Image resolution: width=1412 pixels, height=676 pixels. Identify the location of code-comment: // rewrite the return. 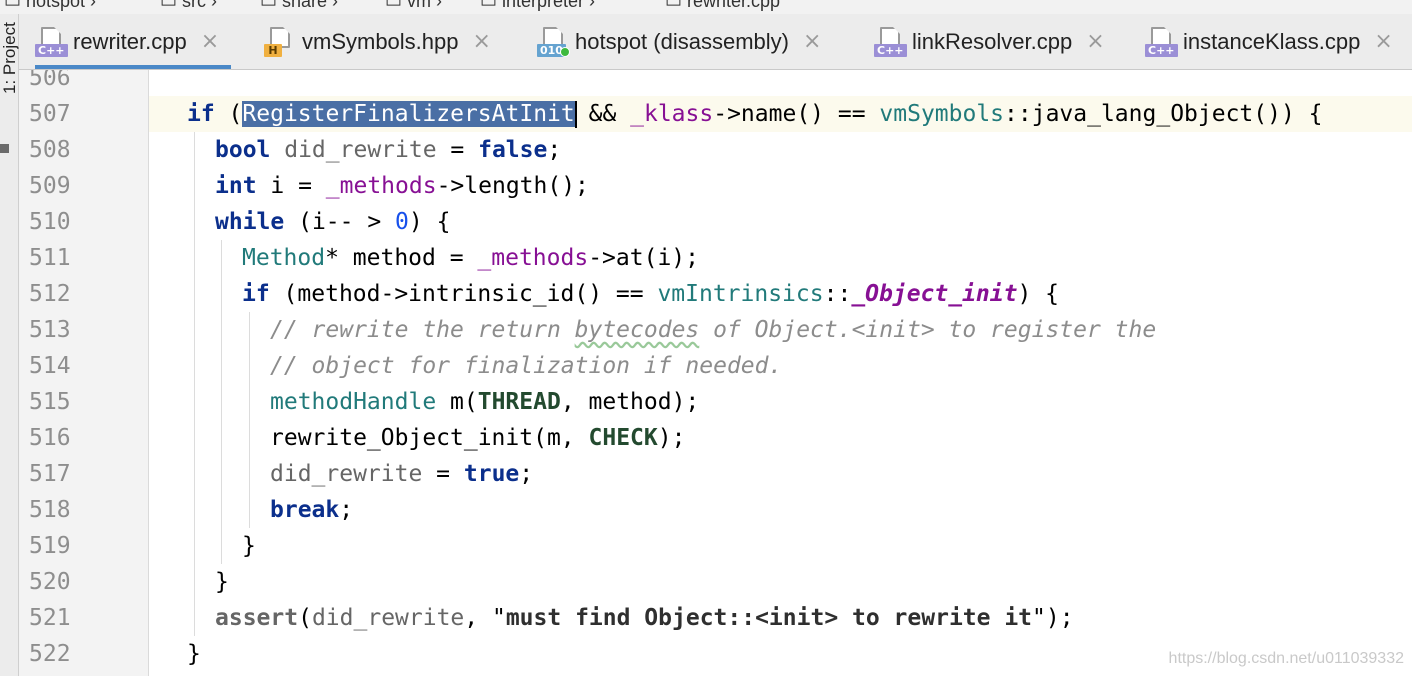
(422, 330).